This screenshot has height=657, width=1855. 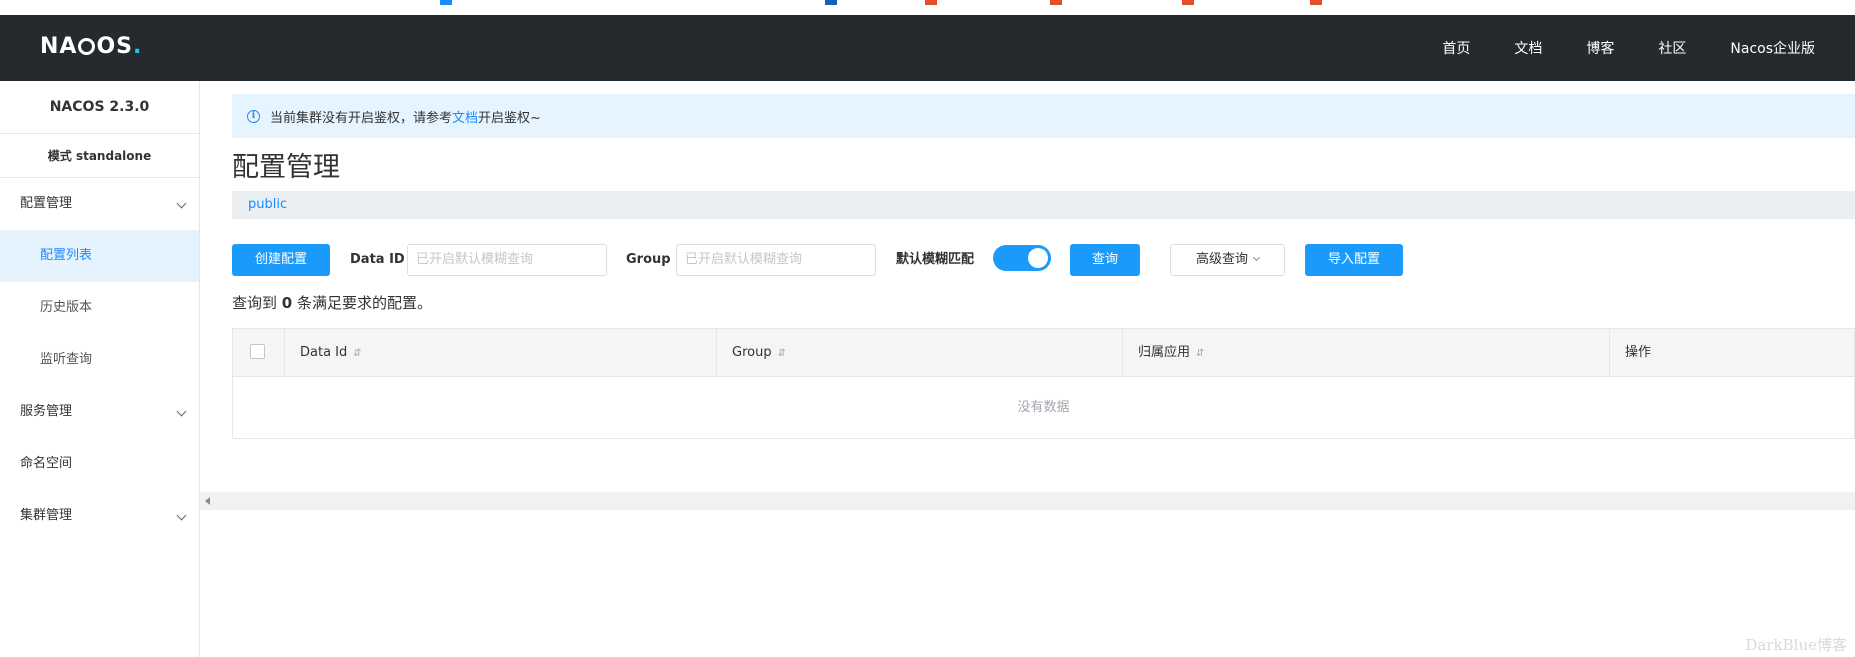 What do you see at coordinates (1672, 48) in the screenshot?
I see `nav-community-link: 社区` at bounding box center [1672, 48].